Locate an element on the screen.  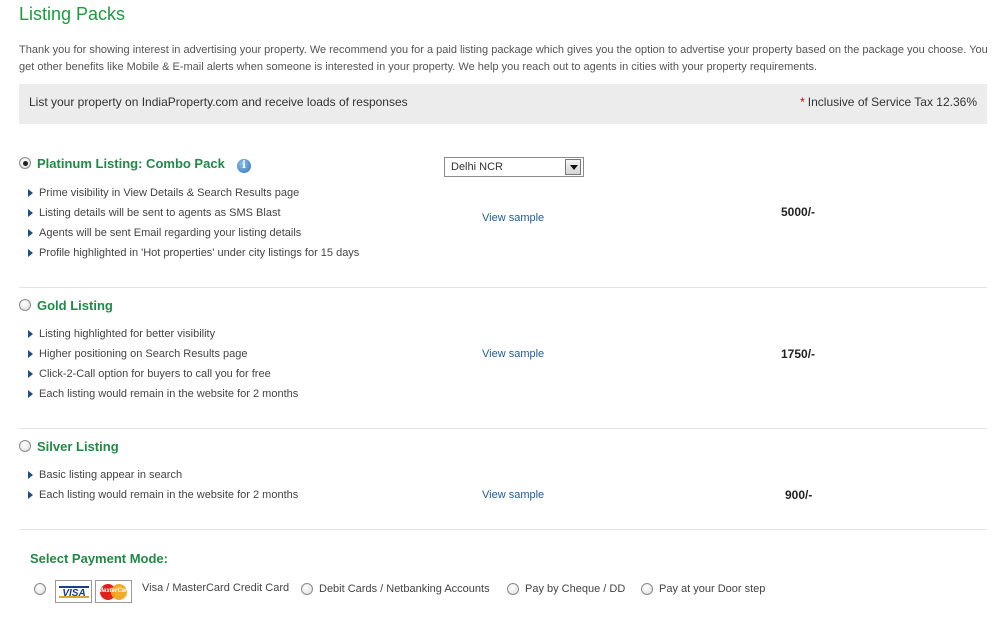
price: 1750/- is located at coordinates (798, 354).